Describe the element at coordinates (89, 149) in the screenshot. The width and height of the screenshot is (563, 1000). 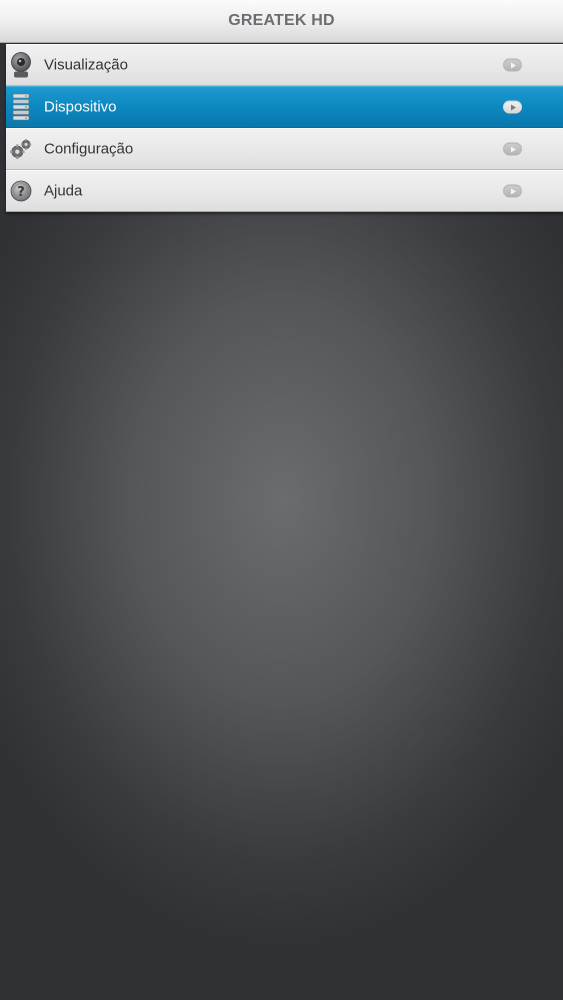
I see `menu-item-label: Configuração` at that location.